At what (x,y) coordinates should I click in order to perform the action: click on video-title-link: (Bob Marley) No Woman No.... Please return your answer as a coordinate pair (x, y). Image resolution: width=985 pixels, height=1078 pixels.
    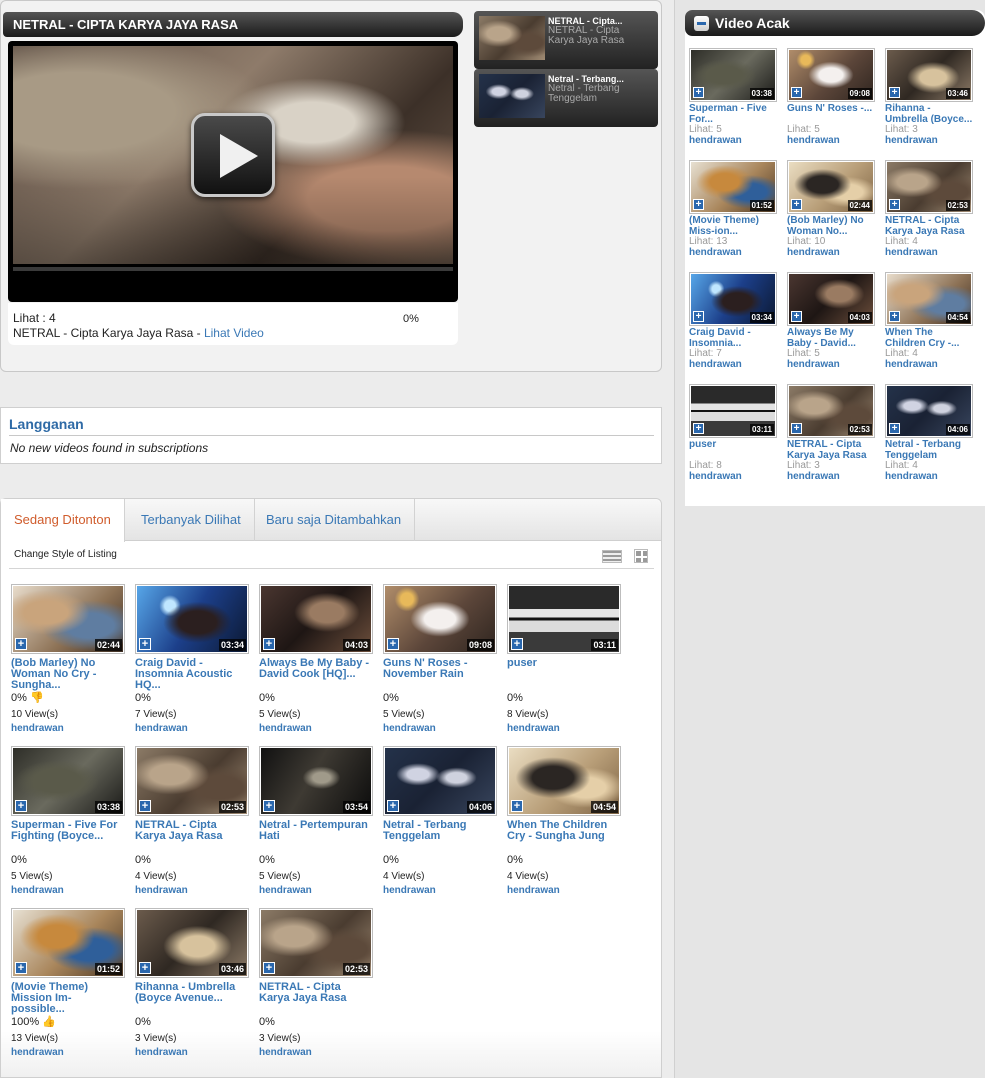
    Looking at the image, I should click on (831, 226).